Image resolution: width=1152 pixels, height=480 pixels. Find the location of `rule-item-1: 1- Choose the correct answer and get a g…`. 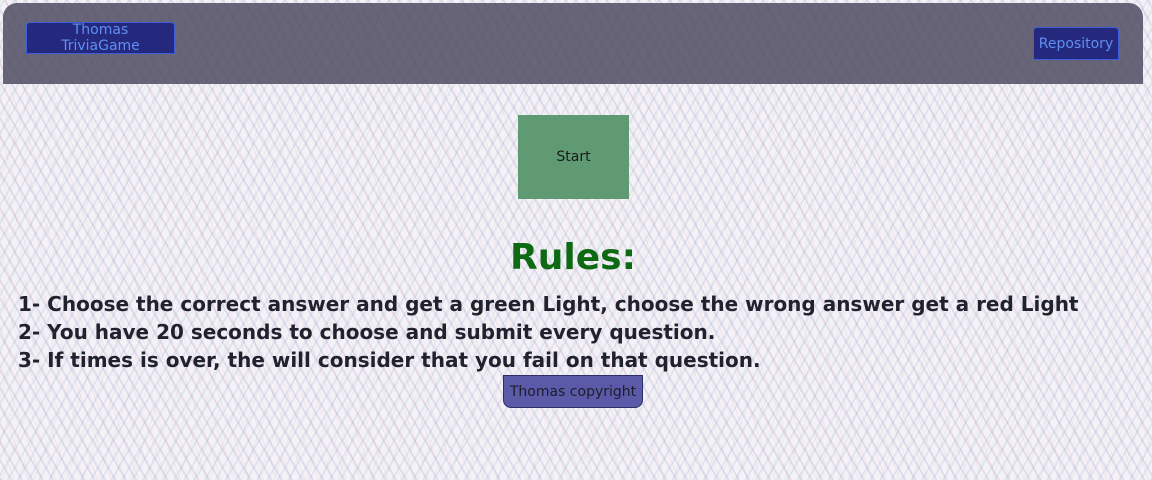

rule-item-1: 1- Choose the correct answer and get a g… is located at coordinates (548, 304).